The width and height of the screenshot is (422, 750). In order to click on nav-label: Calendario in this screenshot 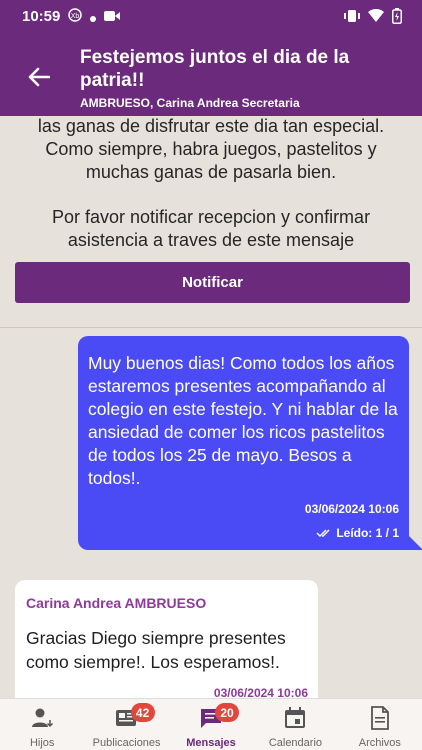, I will do `click(295, 743)`.